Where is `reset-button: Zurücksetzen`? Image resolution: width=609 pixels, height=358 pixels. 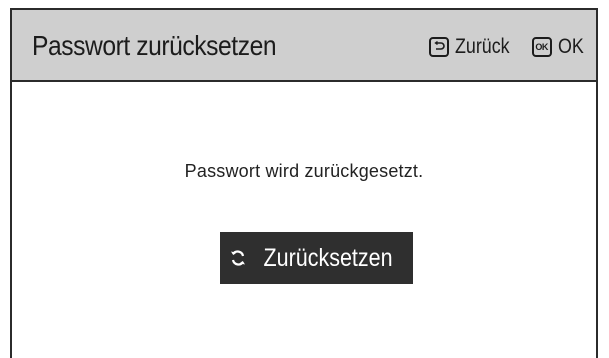
reset-button: Zurücksetzen is located at coordinates (316, 258).